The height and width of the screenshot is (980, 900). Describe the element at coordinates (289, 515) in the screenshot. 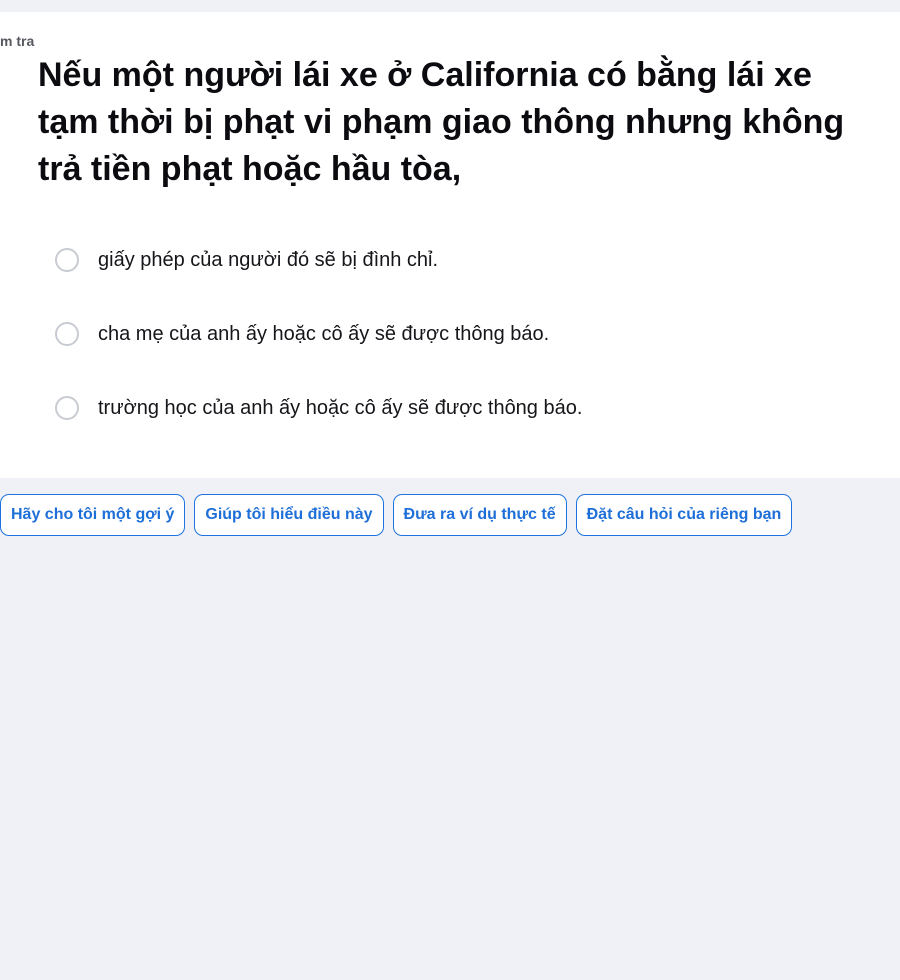

I see `explain-button: Giúp tôi hiểu điều này` at that location.